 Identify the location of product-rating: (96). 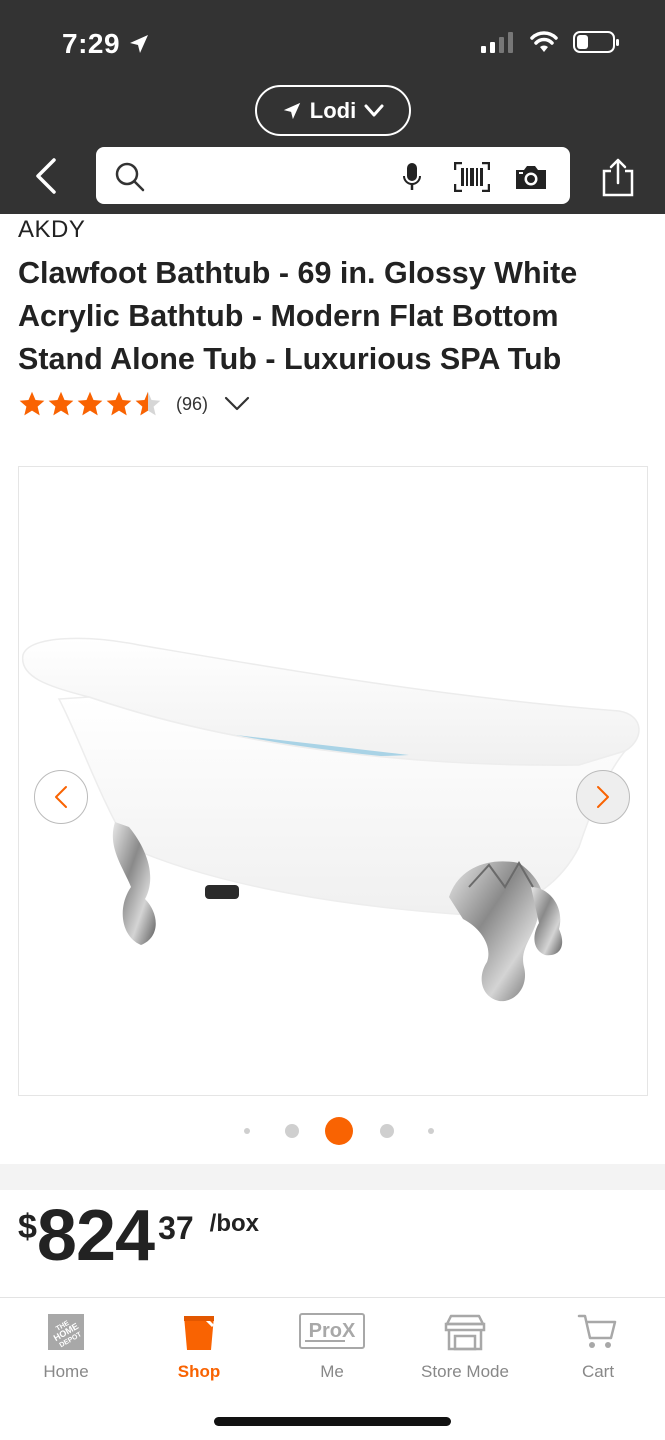
(134, 404).